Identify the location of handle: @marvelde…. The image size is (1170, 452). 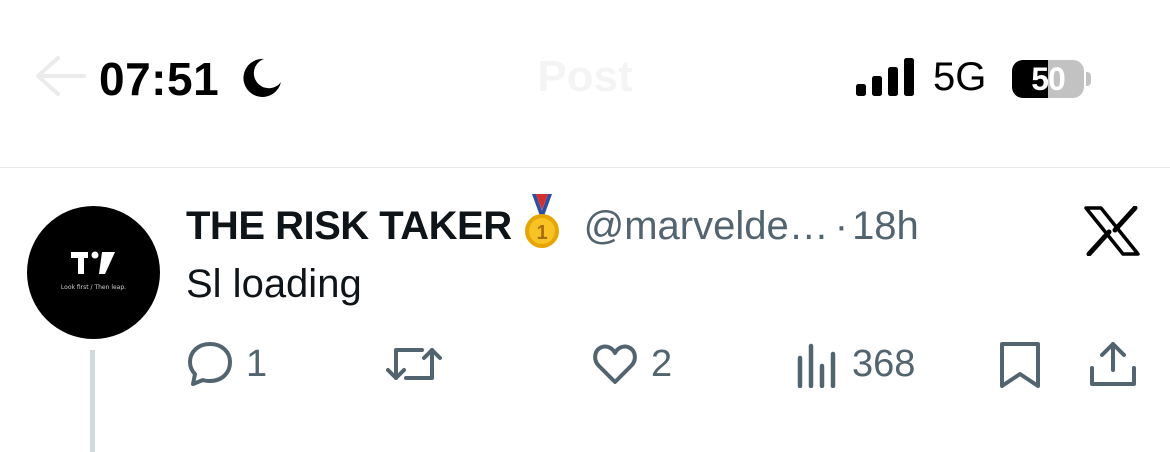
(706, 226).